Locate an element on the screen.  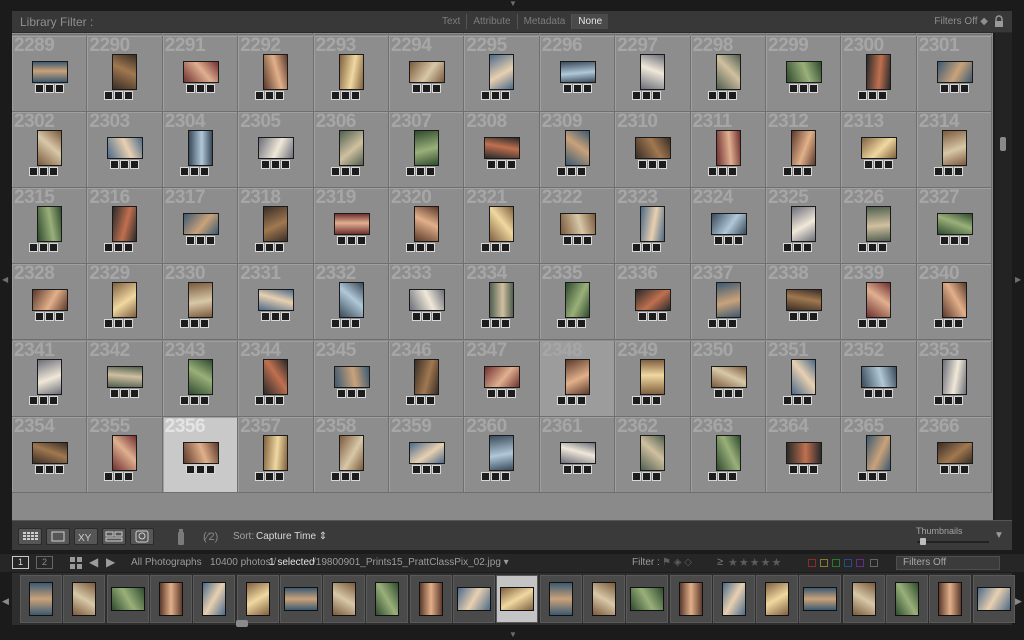
grid-cell: 2344 is located at coordinates (276, 378).